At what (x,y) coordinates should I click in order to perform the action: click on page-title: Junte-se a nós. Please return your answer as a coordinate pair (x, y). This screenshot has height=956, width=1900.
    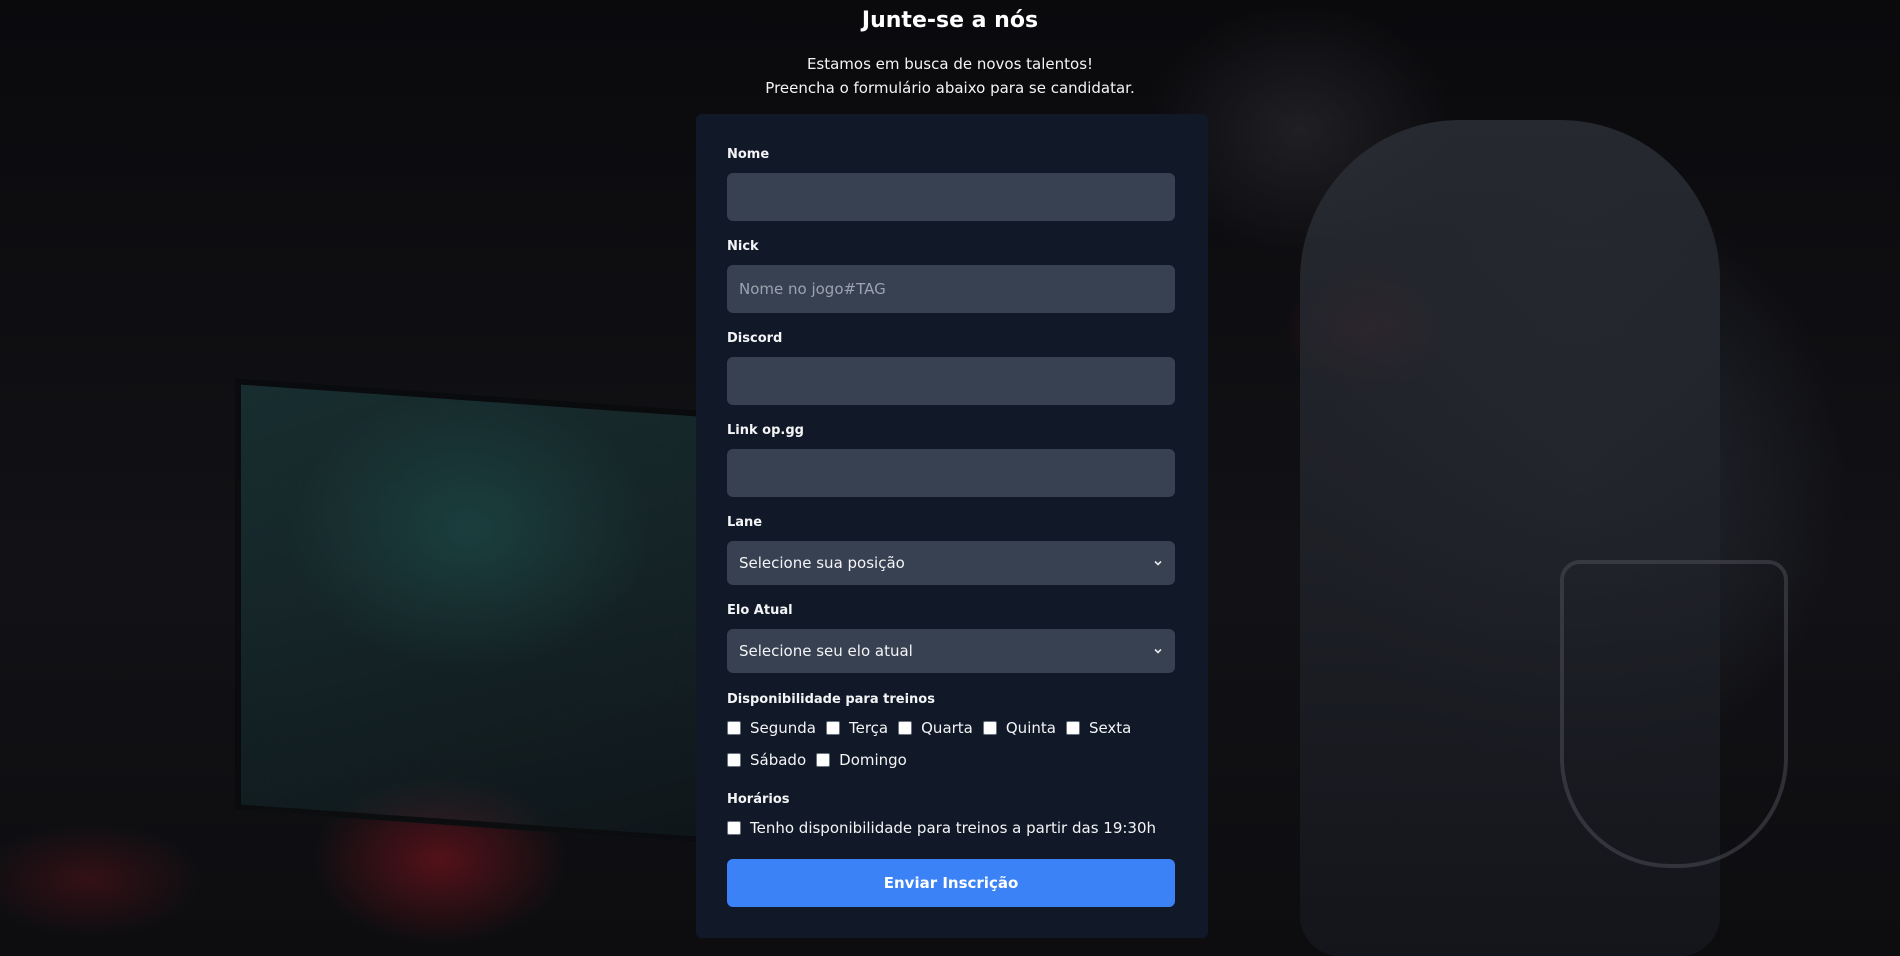
    Looking at the image, I should click on (950, 20).